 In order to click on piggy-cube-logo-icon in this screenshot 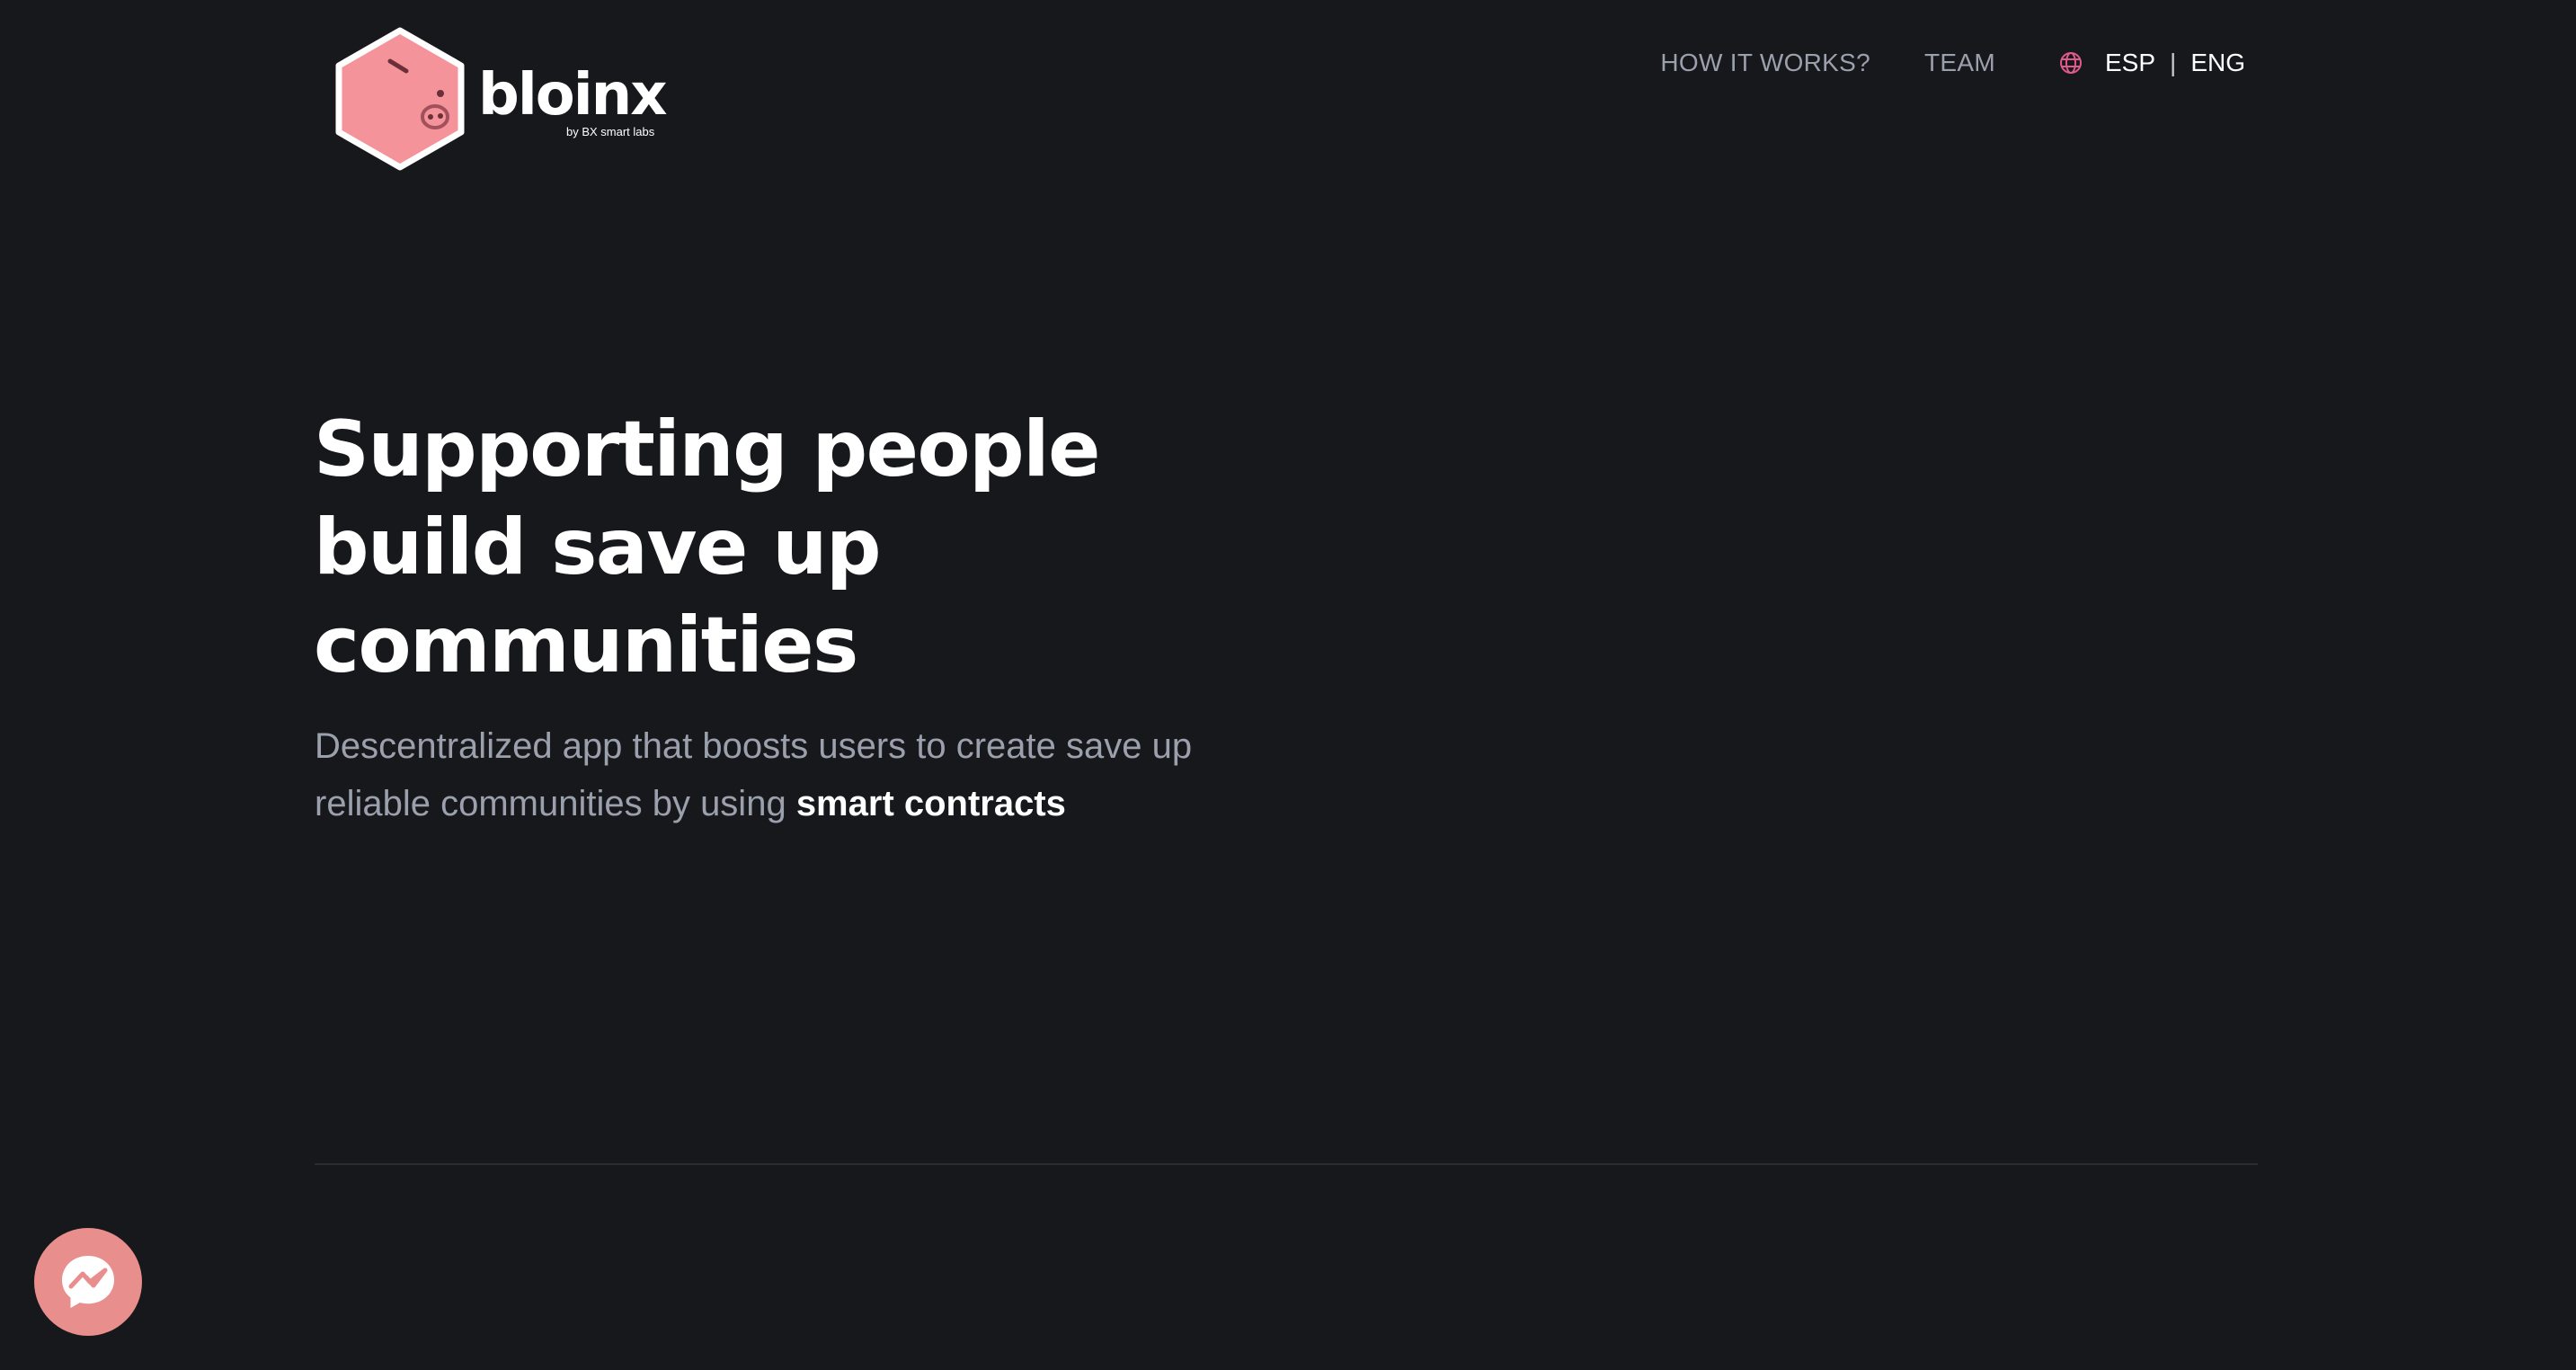, I will do `click(400, 99)`.